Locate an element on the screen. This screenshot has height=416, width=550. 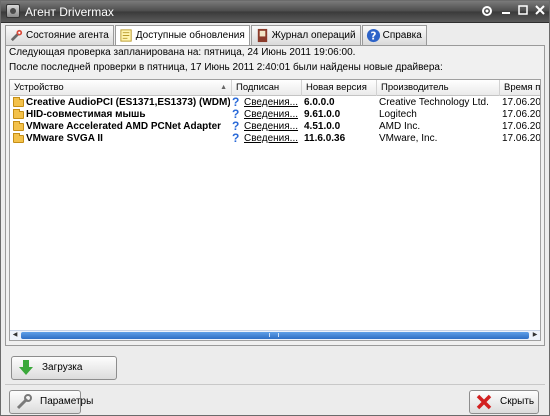
new-version: 11.6.0.36 is located at coordinates (325, 138).